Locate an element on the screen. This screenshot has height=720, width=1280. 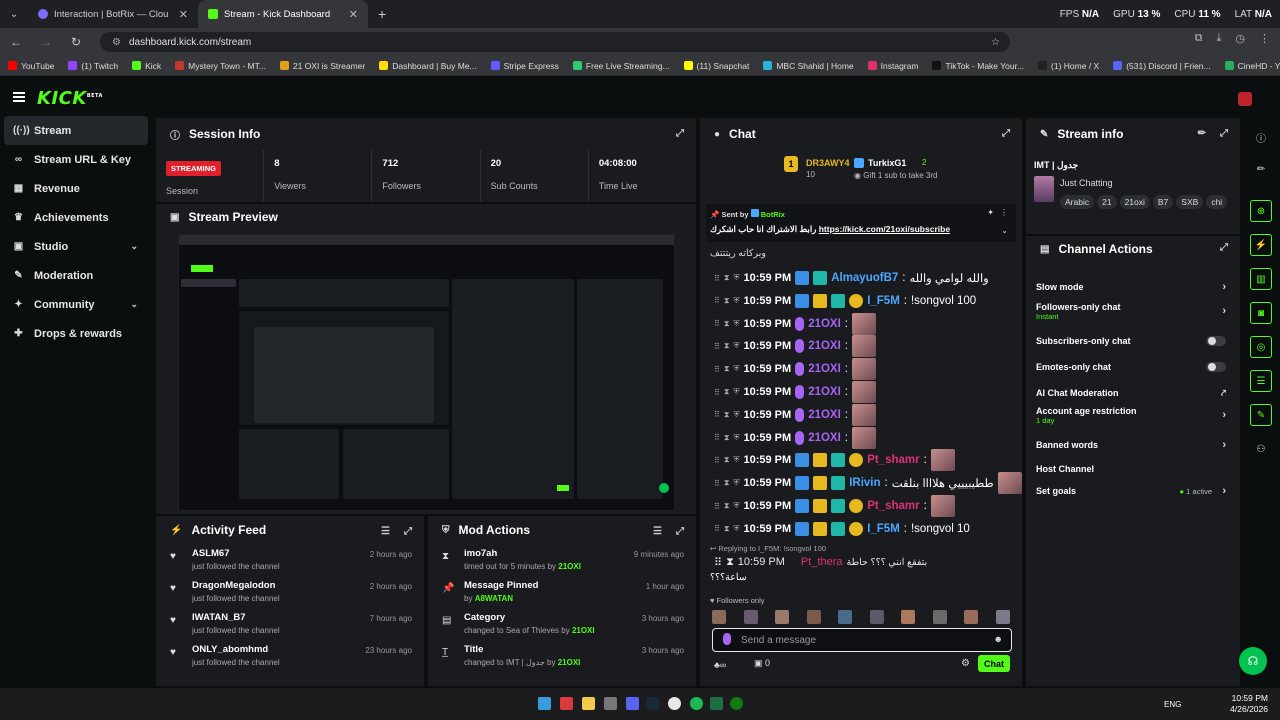
username: AlmayuofB7 is located at coordinates (864, 278).